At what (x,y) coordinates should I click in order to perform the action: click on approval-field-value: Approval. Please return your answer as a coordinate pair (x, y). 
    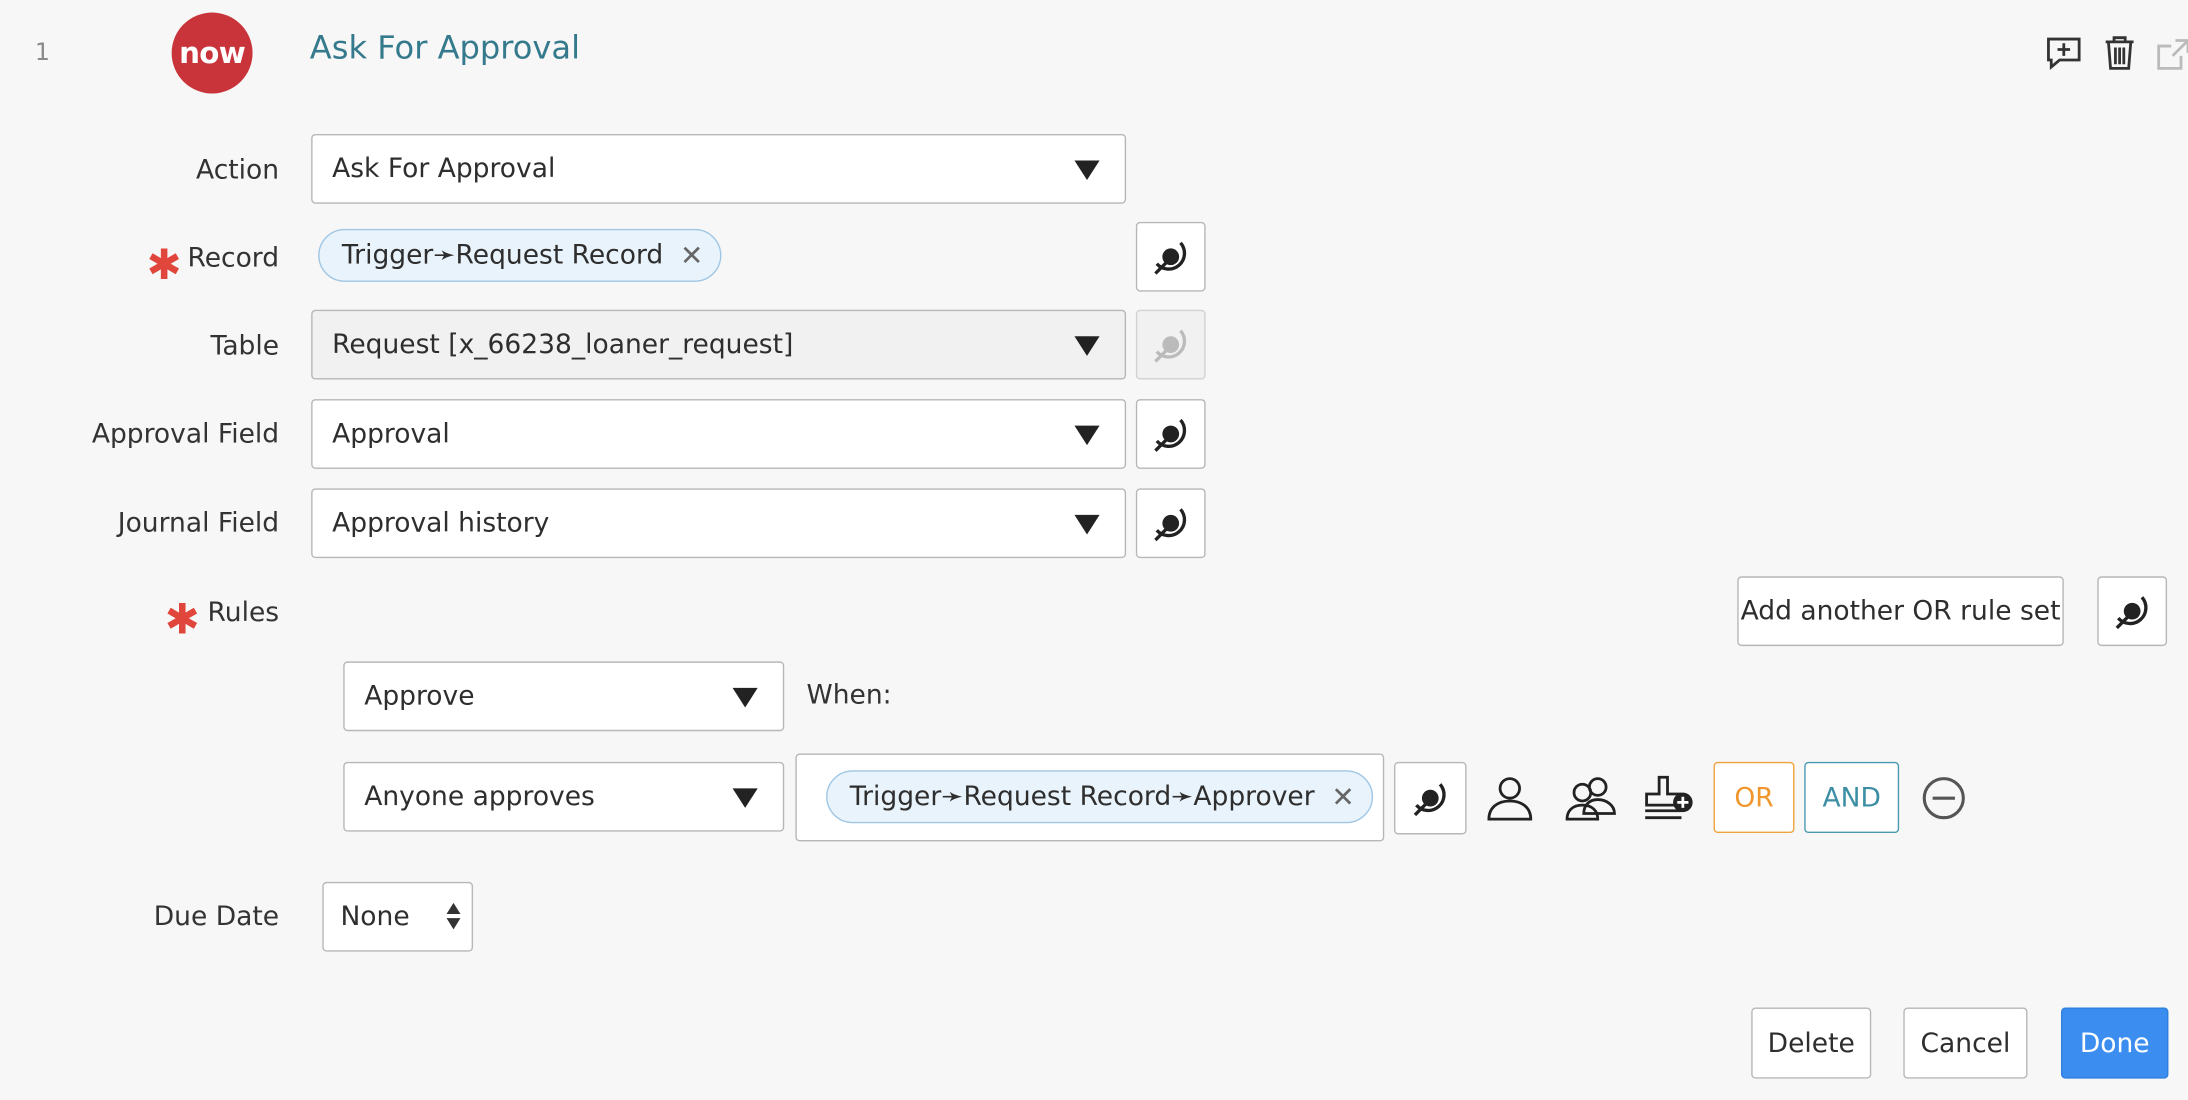
    Looking at the image, I should click on (391, 434).